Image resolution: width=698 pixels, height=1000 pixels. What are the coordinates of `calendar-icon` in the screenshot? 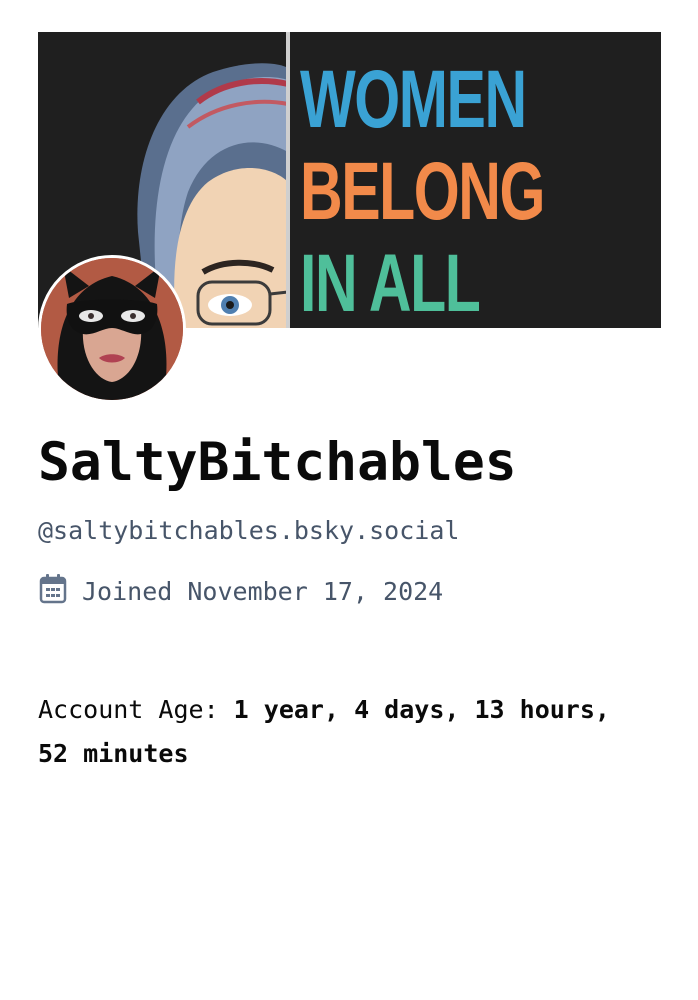 It's located at (53, 591).